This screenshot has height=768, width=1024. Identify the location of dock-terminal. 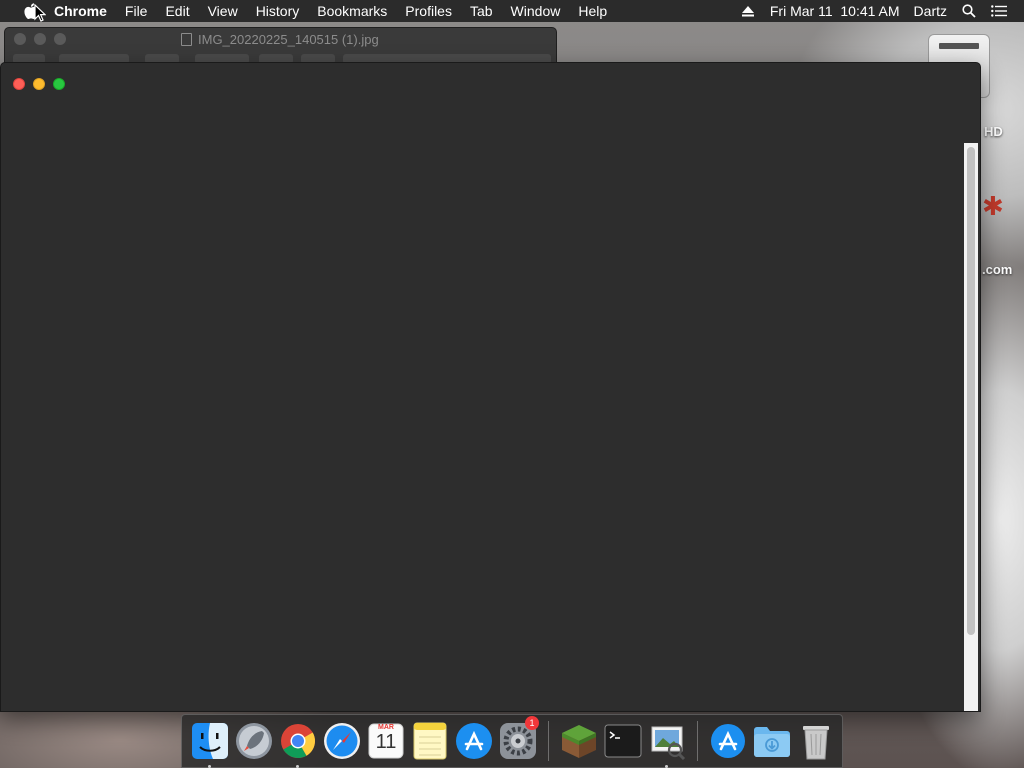
(623, 741).